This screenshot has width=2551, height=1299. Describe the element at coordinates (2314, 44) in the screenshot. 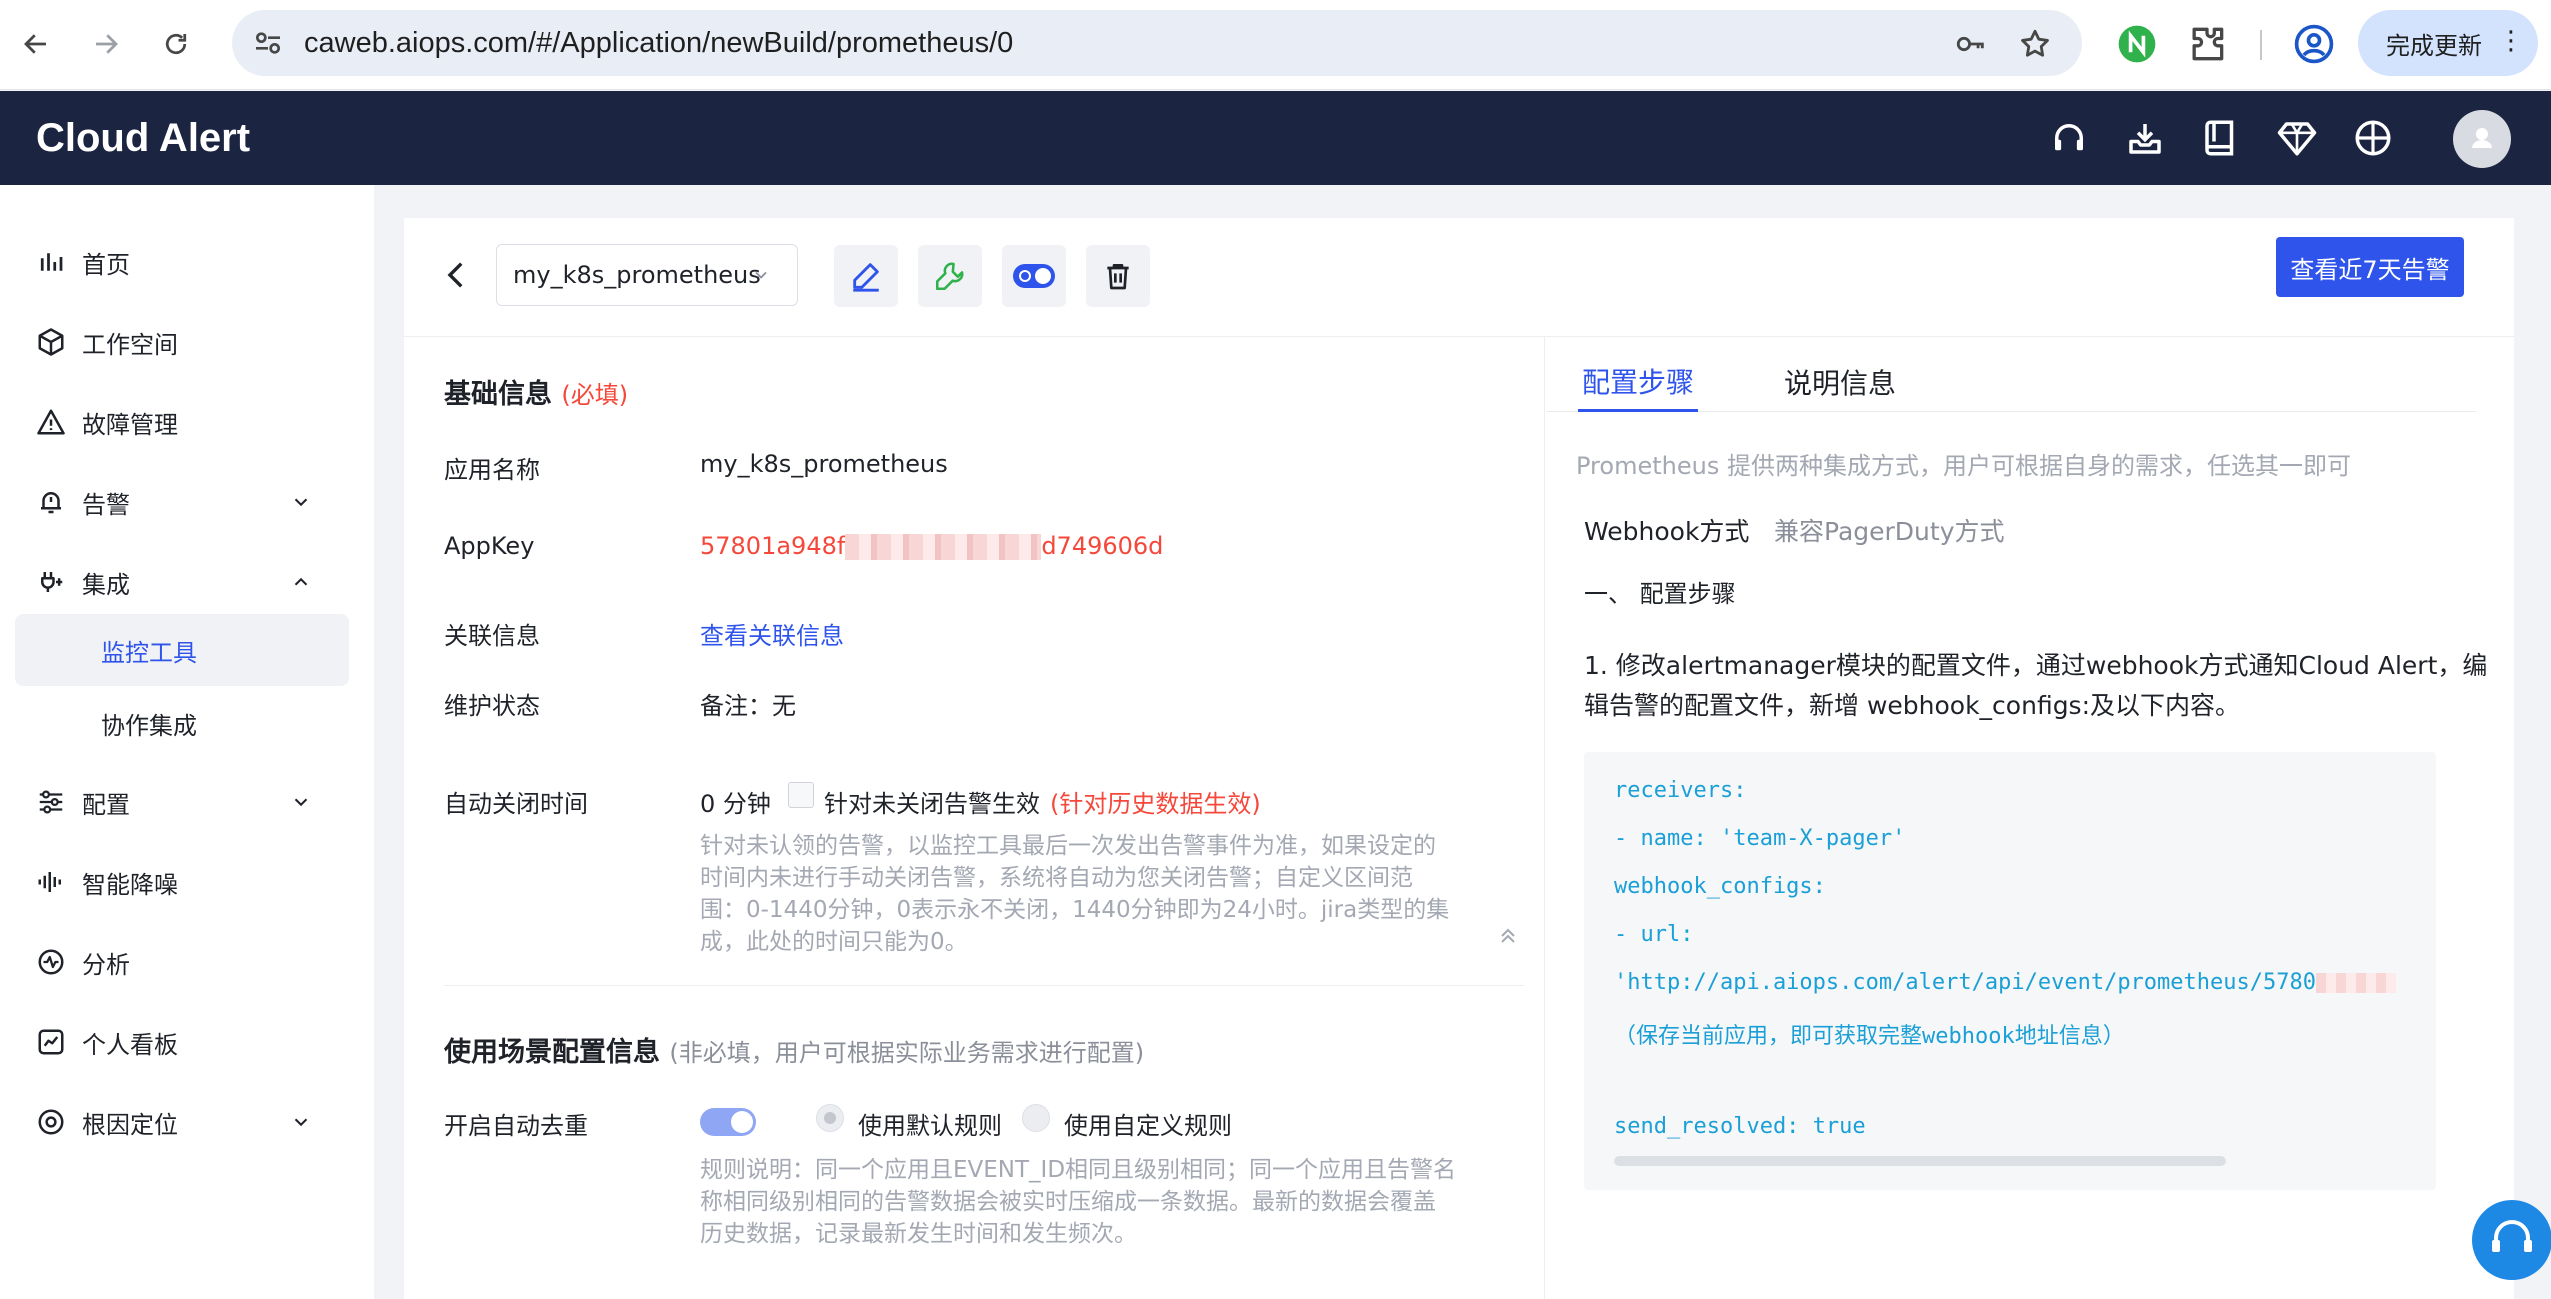

I see `profile-icon` at that location.